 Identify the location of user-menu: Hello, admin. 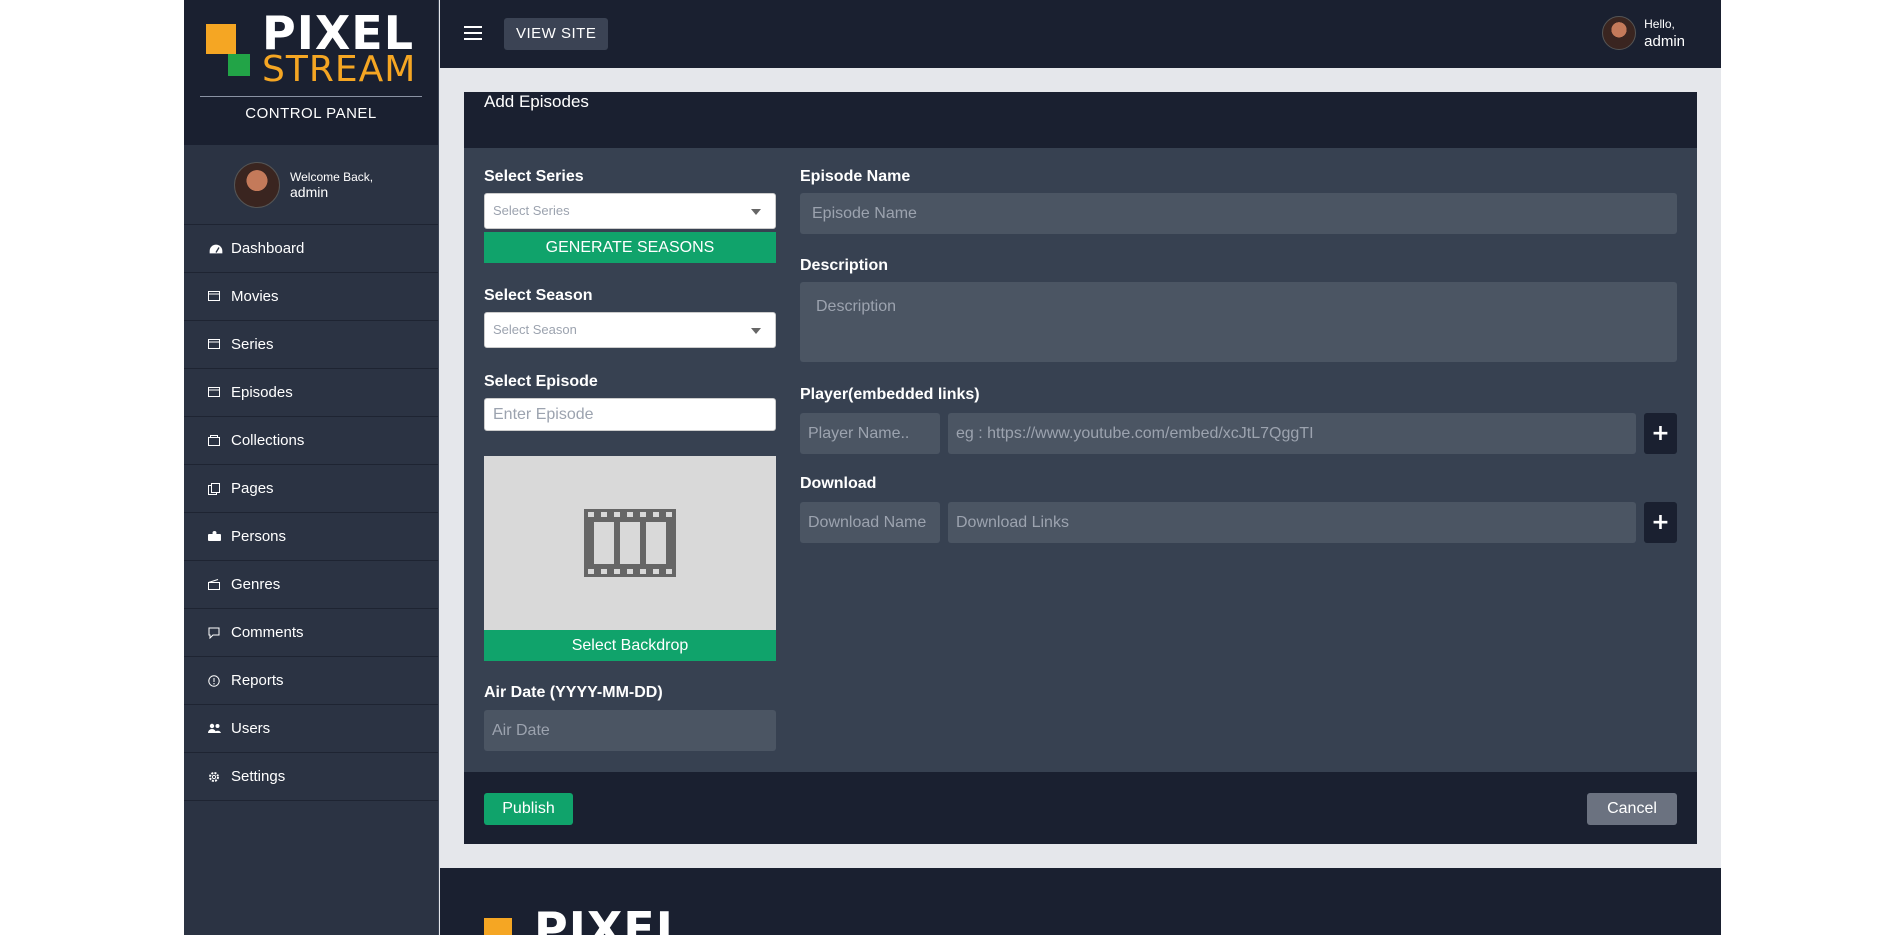
(1643, 33).